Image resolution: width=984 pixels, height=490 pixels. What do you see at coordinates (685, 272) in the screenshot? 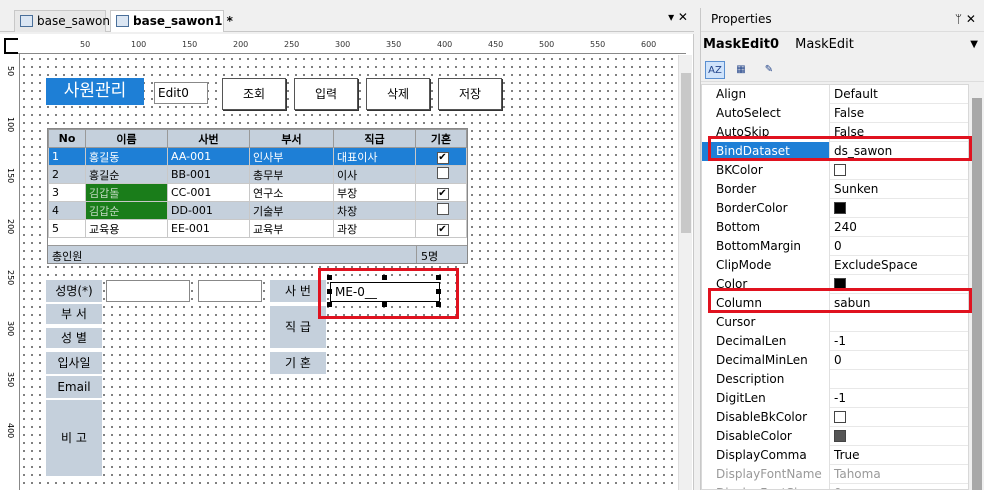
I see `designer-vertical-scrollbar` at bounding box center [685, 272].